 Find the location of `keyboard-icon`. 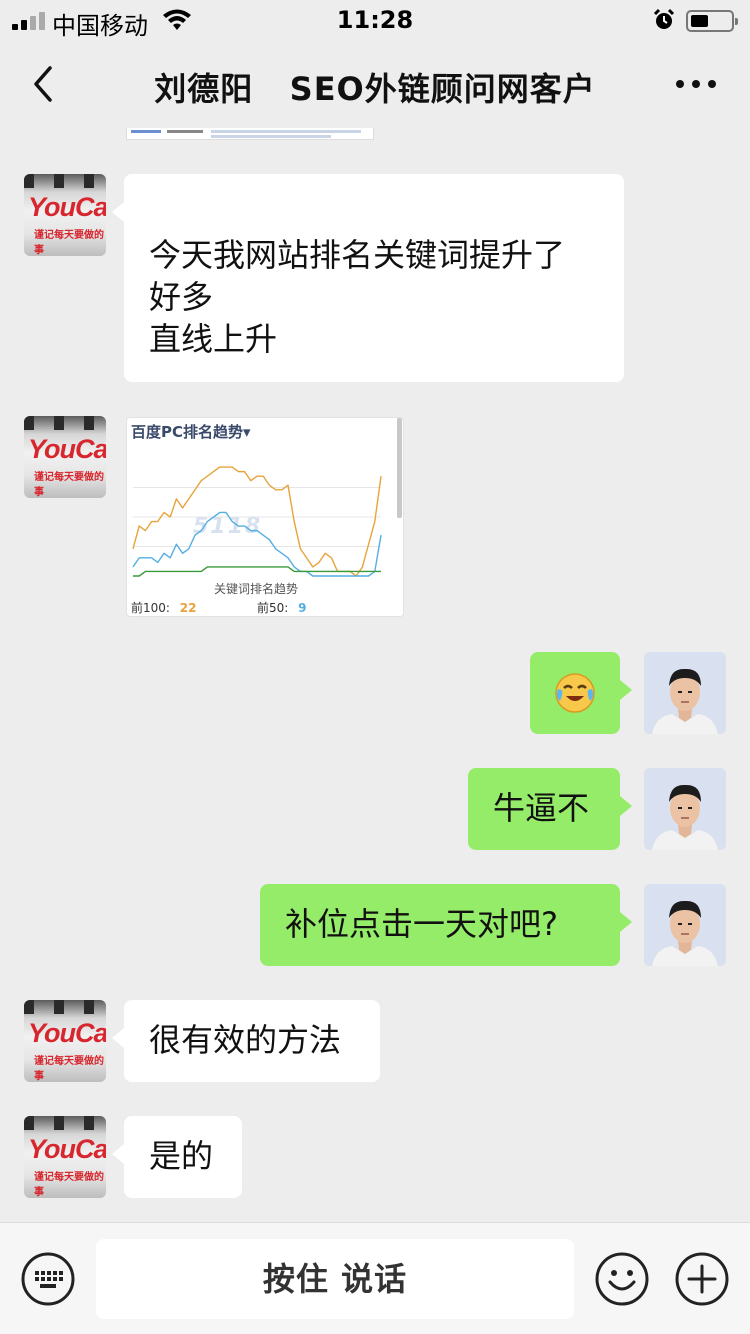

keyboard-icon is located at coordinates (48, 1279).